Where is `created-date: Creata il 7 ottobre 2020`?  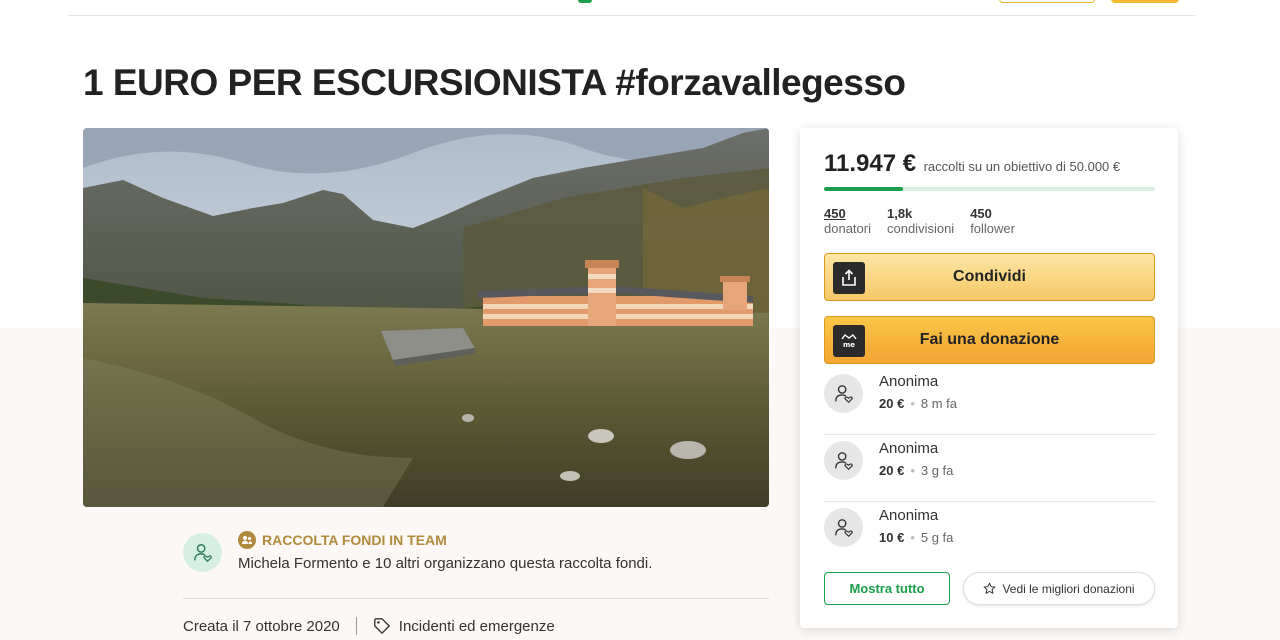
created-date: Creata il 7 ottobre 2020 is located at coordinates (261, 626).